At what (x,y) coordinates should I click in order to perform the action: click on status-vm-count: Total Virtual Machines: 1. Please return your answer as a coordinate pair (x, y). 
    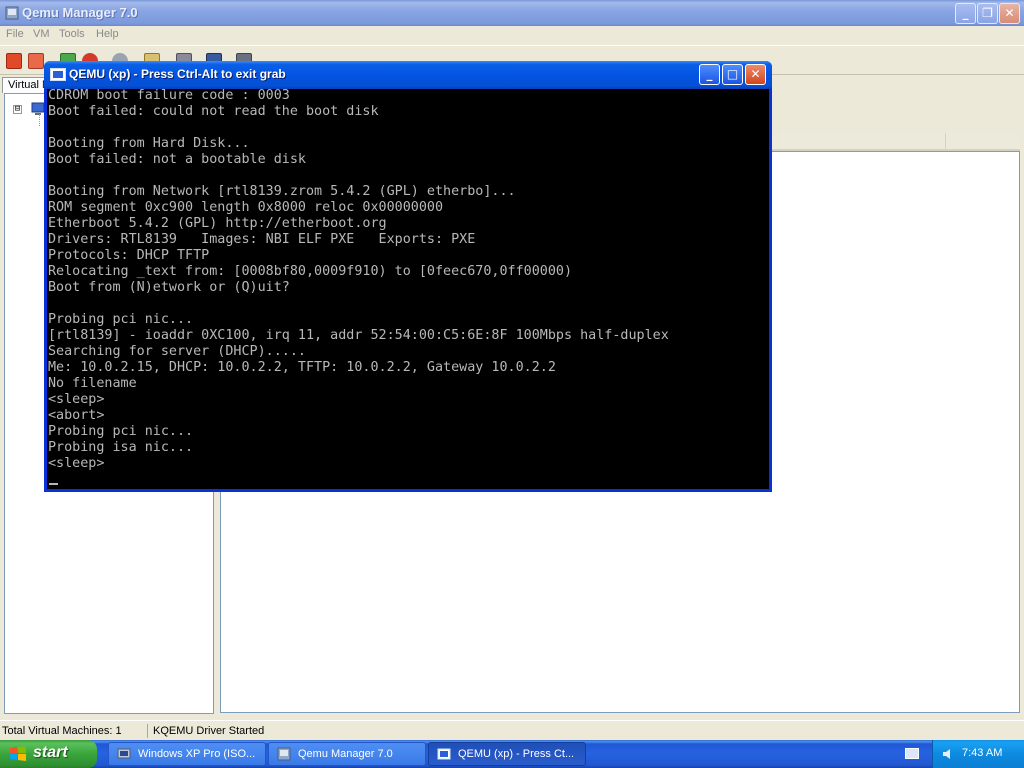
    Looking at the image, I should click on (62, 731).